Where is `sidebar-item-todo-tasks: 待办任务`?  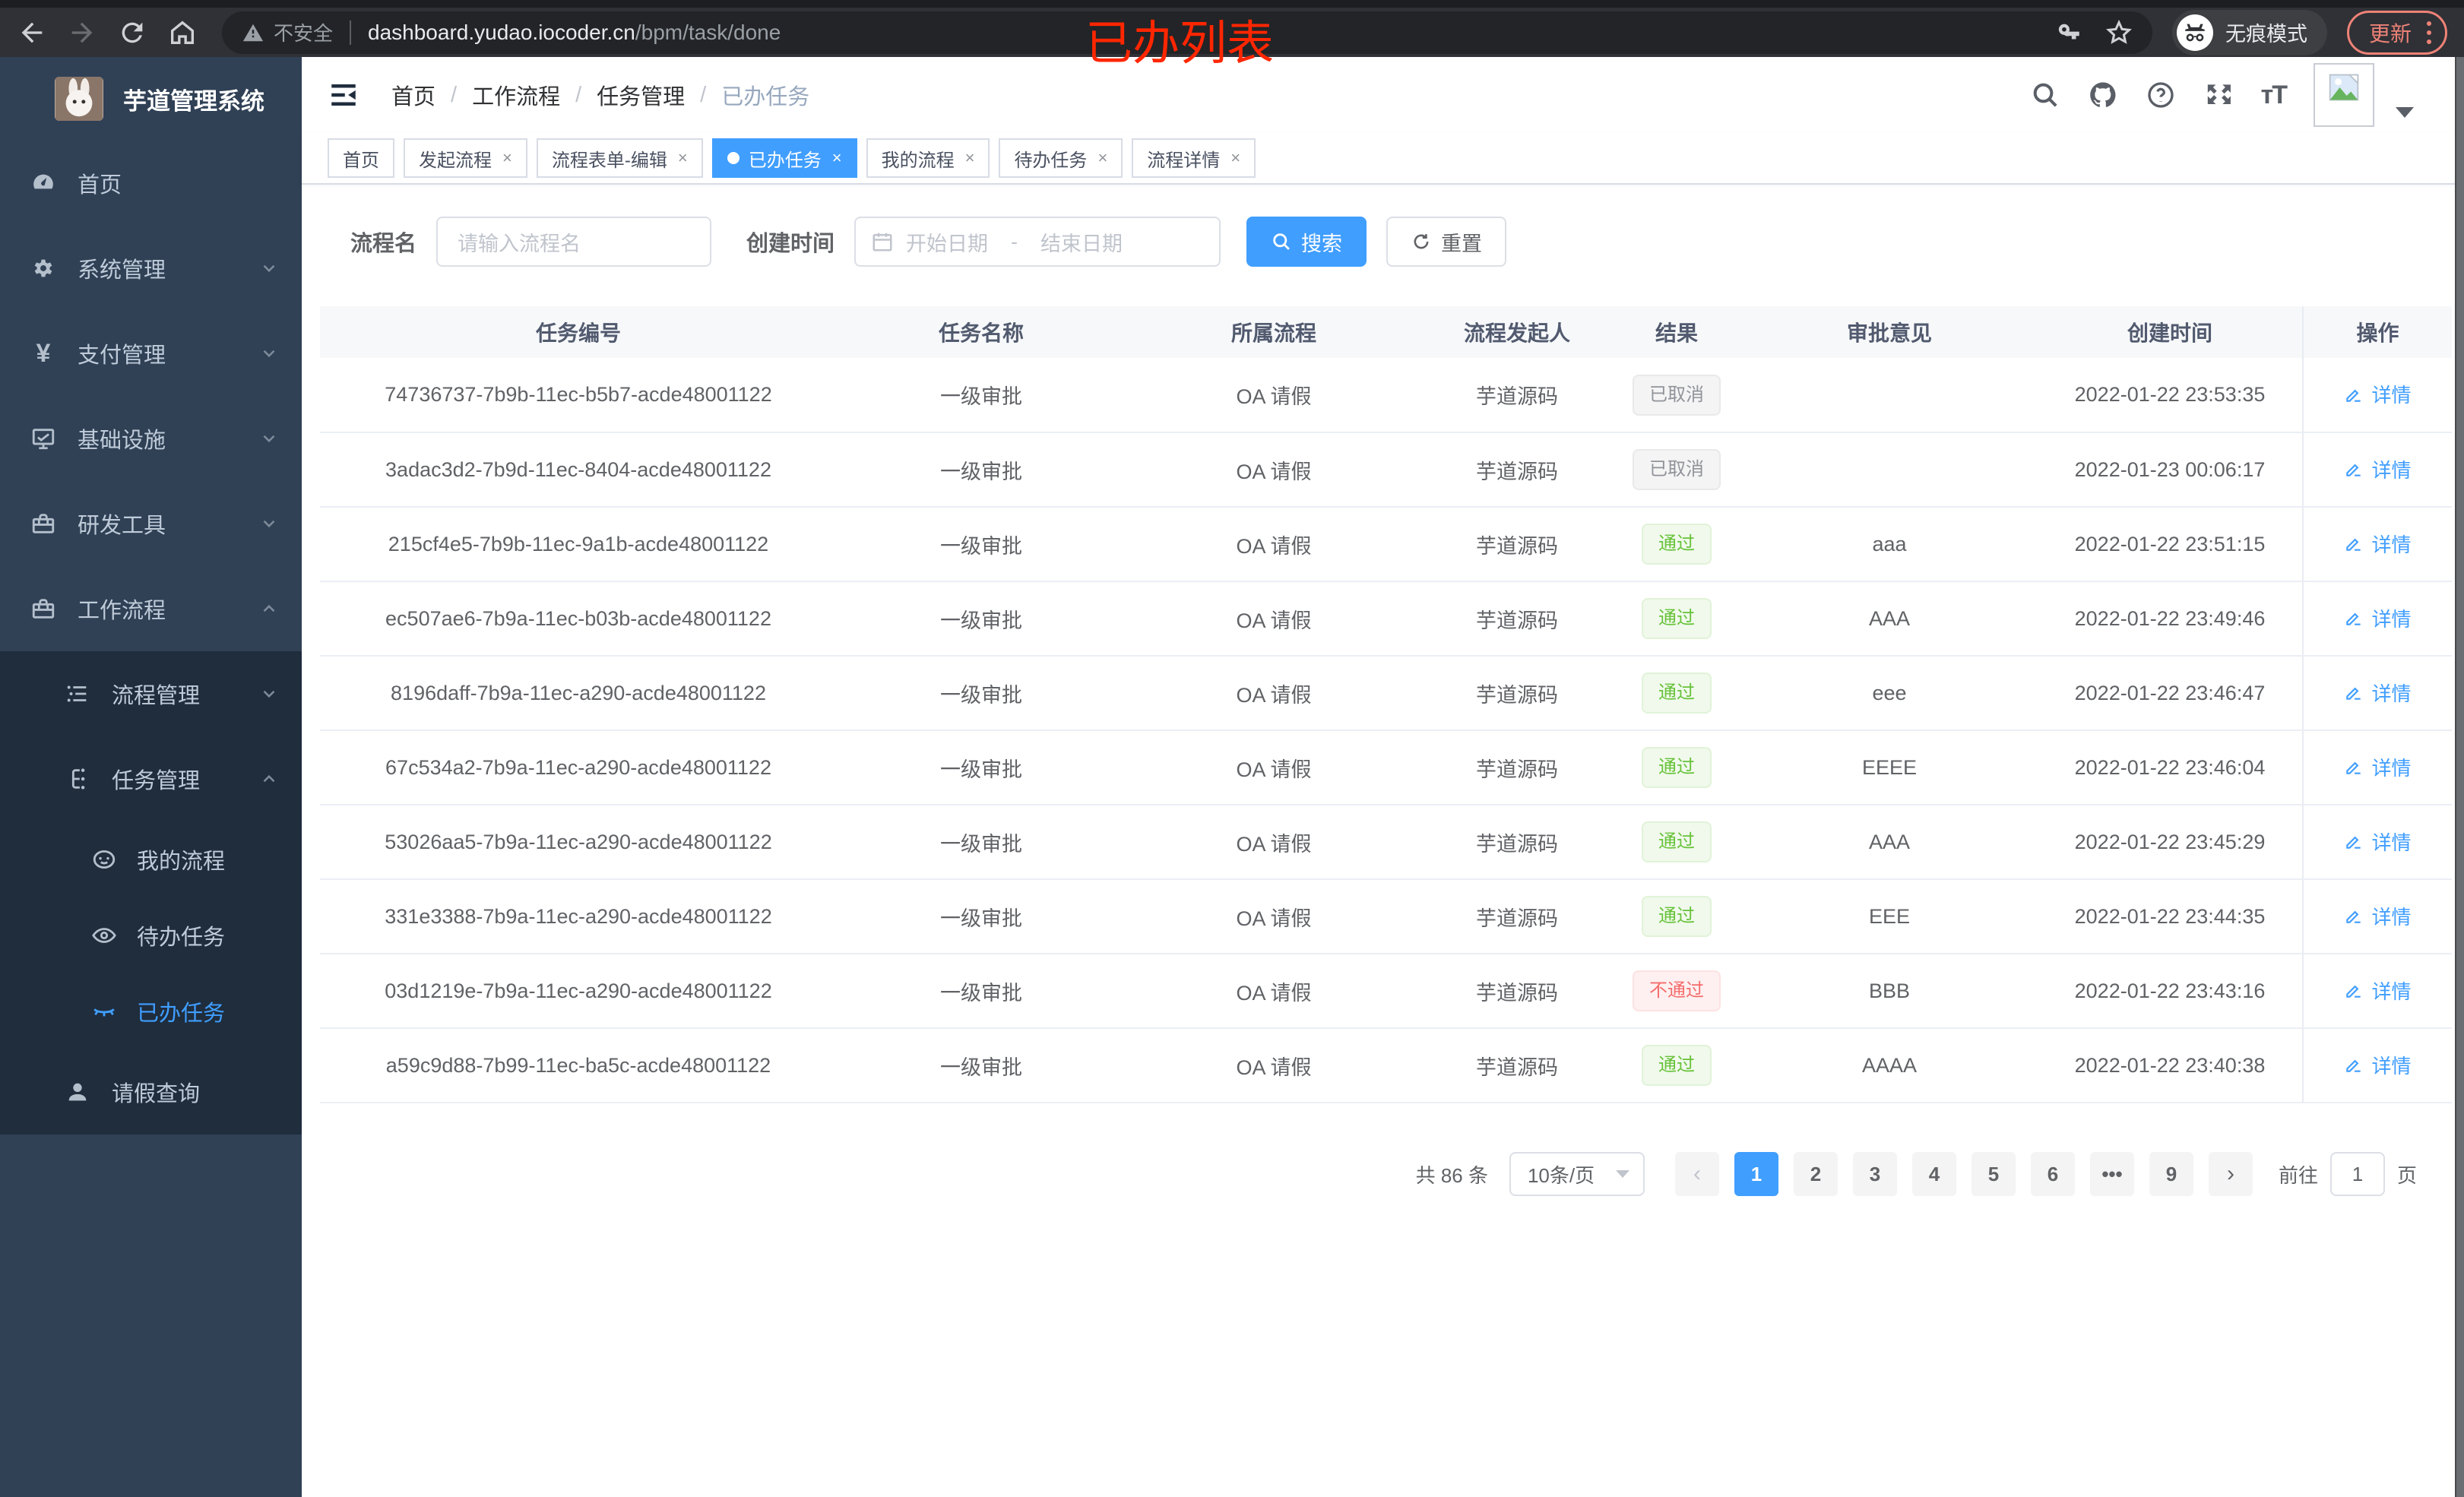 sidebar-item-todo-tasks: 待办任务 is located at coordinates (151, 935).